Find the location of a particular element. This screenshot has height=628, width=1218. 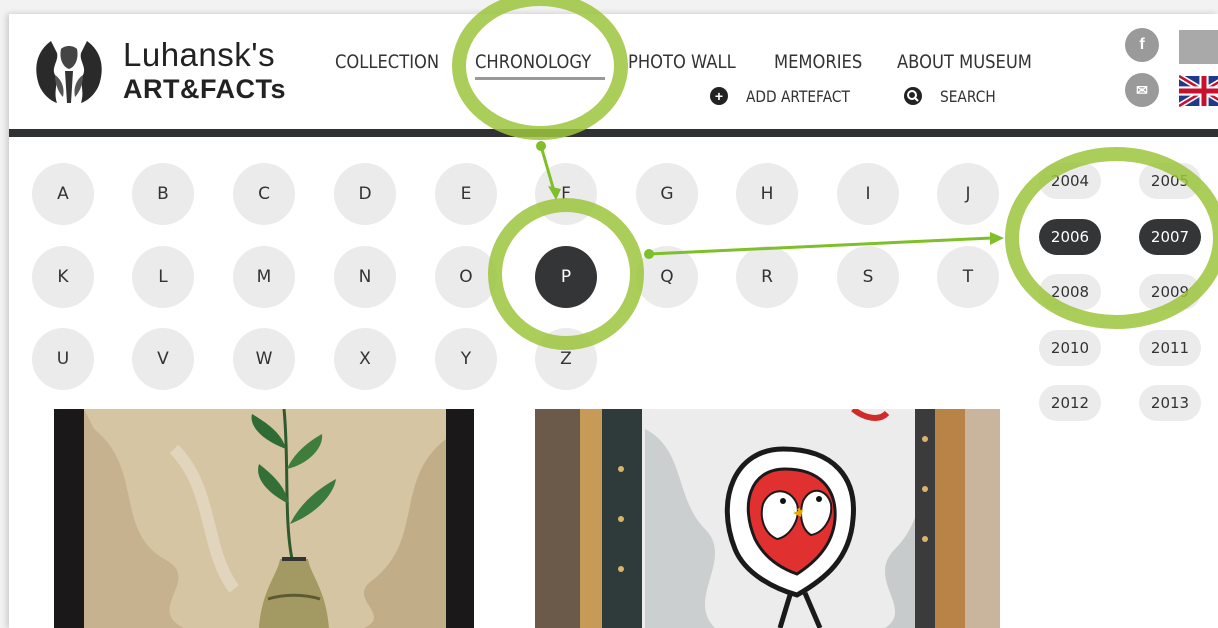

letter-r: R is located at coordinates (767, 277).